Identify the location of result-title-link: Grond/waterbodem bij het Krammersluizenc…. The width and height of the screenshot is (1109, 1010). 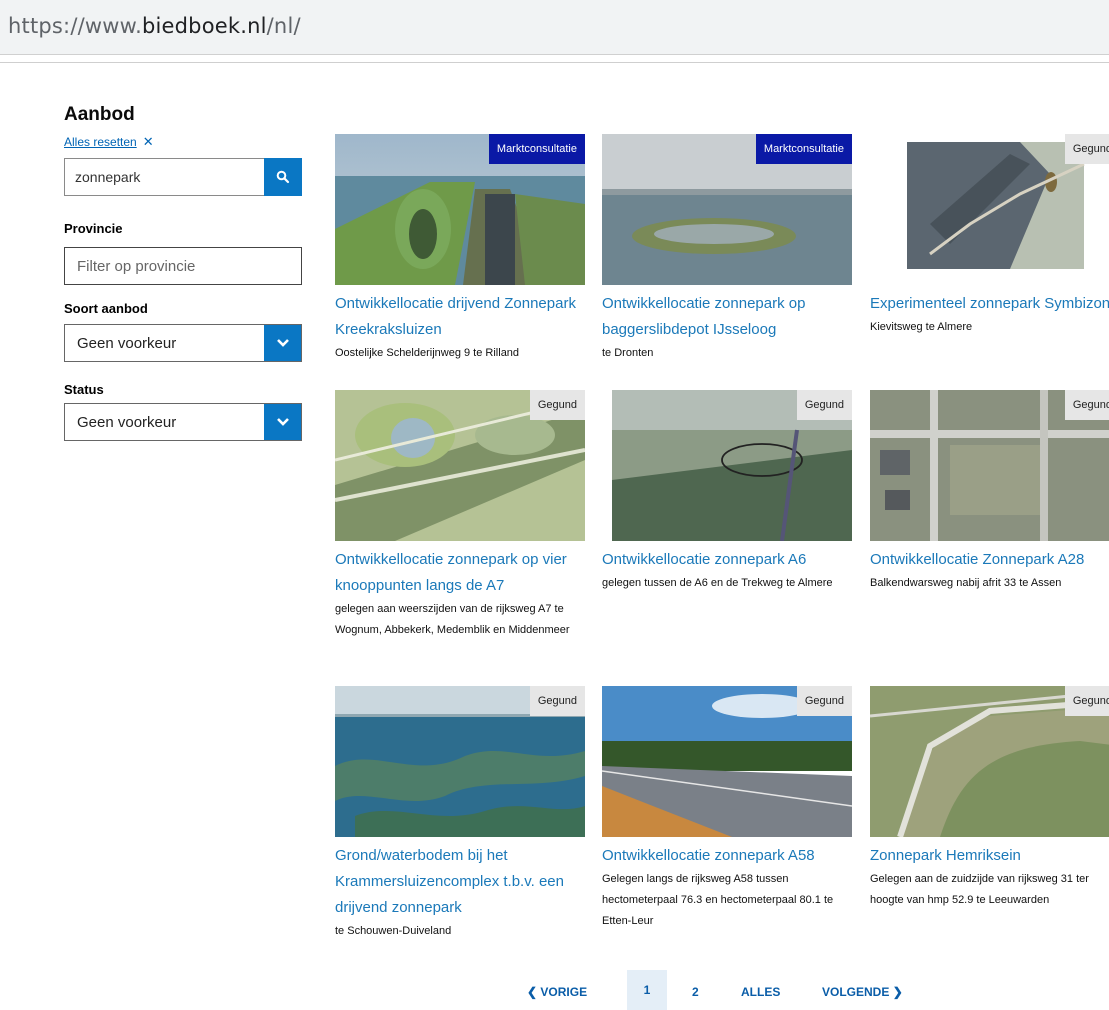
(460, 882).